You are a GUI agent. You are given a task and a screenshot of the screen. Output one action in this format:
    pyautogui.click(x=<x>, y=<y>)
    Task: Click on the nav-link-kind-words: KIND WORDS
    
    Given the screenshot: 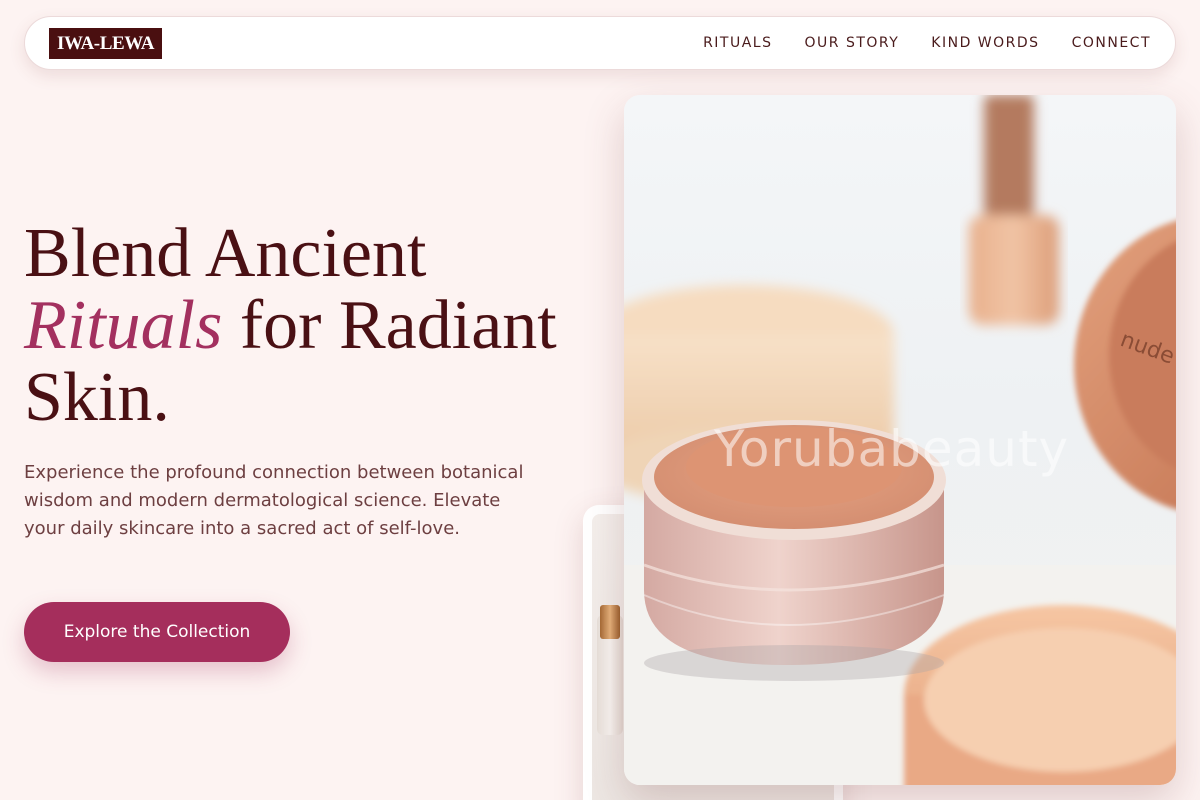 What is the action you would take?
    pyautogui.click(x=985, y=43)
    